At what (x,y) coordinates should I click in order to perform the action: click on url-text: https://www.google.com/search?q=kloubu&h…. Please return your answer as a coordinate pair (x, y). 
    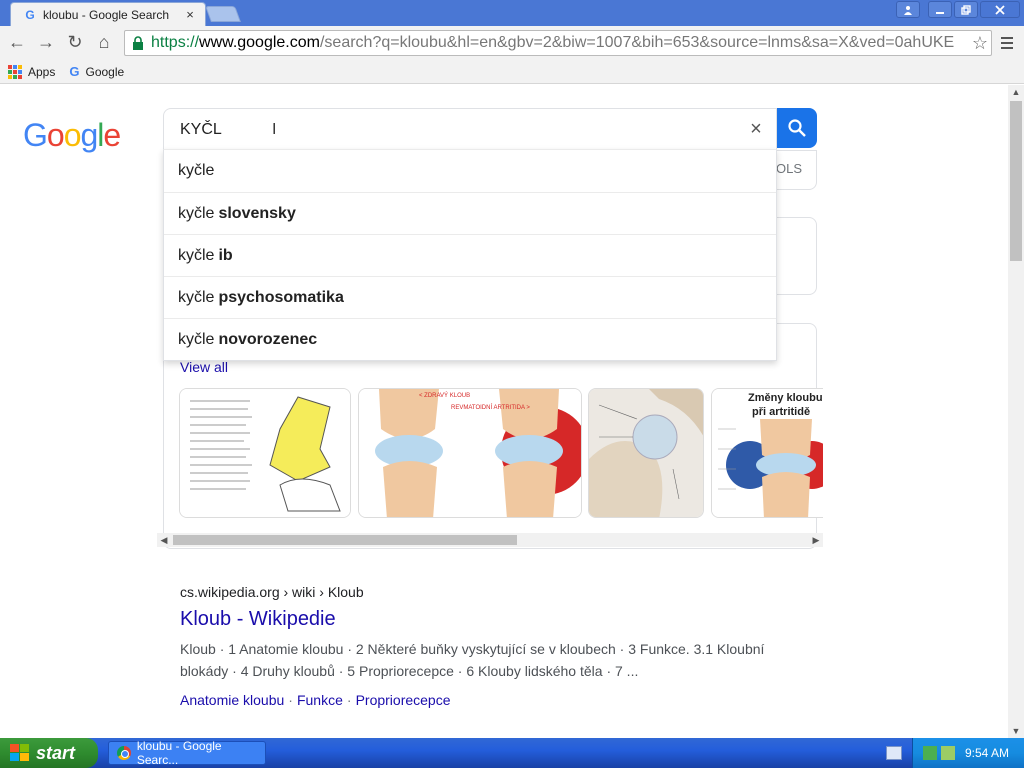
    Looking at the image, I should click on (560, 43).